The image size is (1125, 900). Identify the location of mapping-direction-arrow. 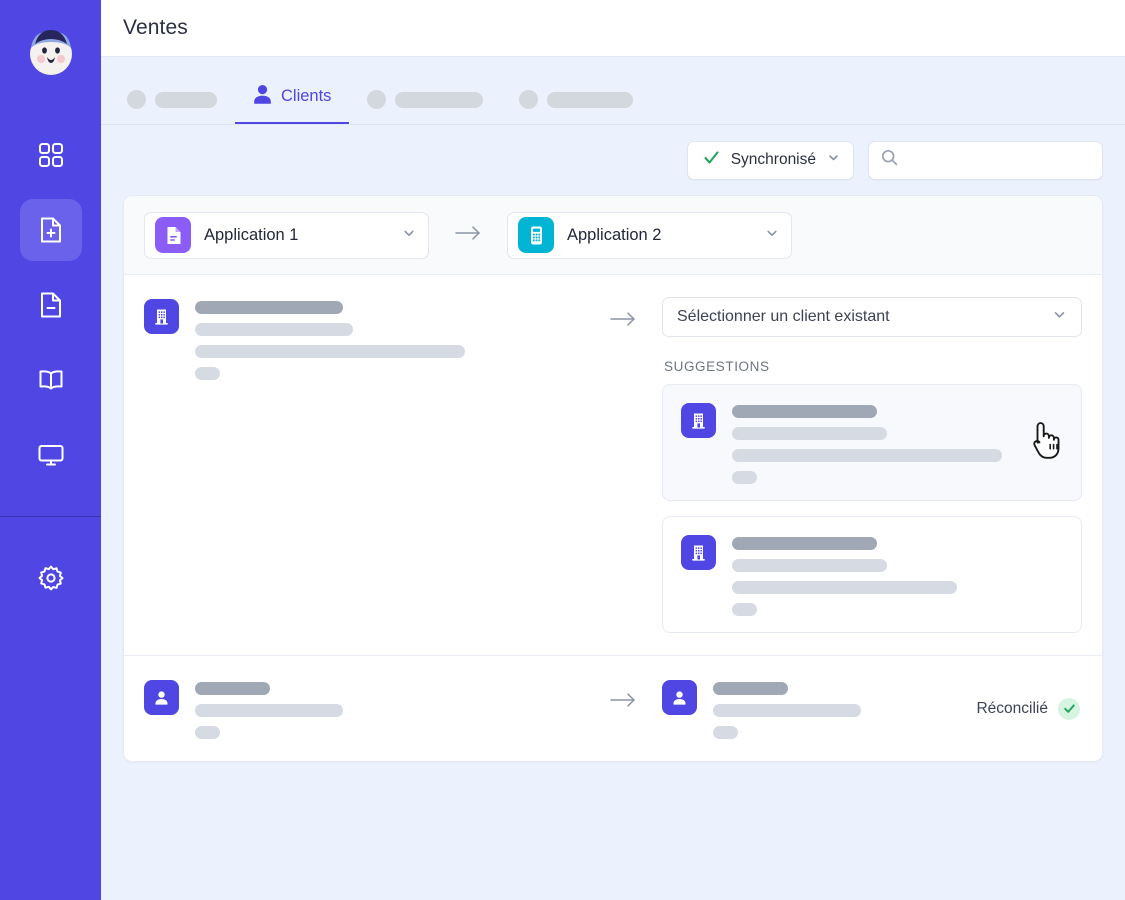
(468, 235).